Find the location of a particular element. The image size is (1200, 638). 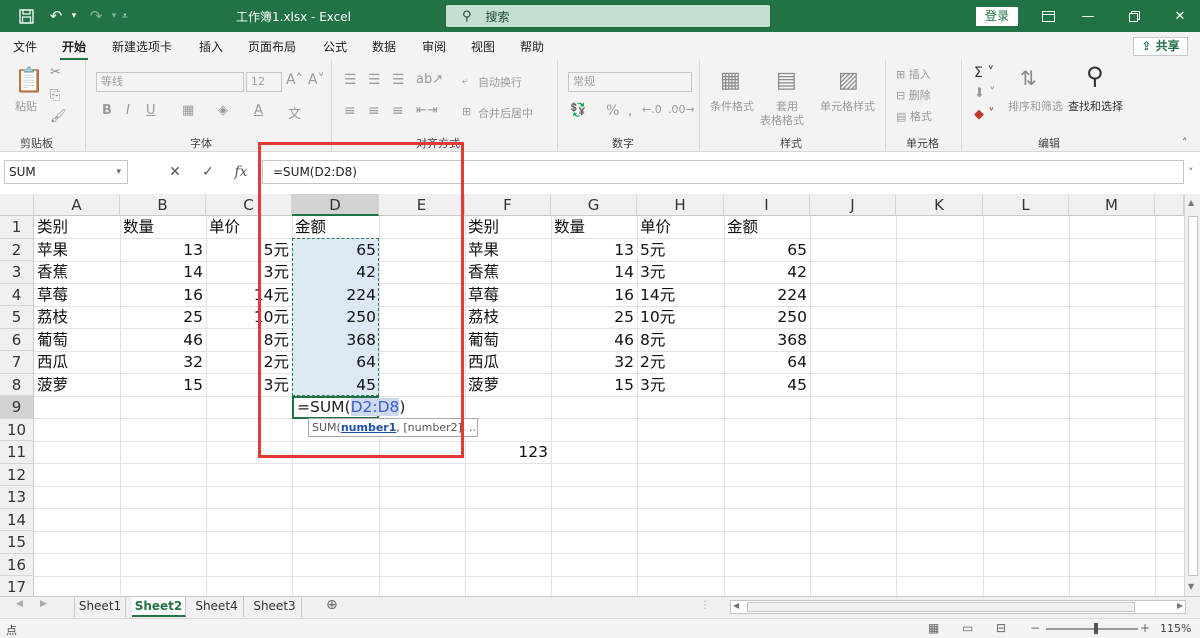

left-table-cell-r1-c1: 类别 is located at coordinates (77, 227).